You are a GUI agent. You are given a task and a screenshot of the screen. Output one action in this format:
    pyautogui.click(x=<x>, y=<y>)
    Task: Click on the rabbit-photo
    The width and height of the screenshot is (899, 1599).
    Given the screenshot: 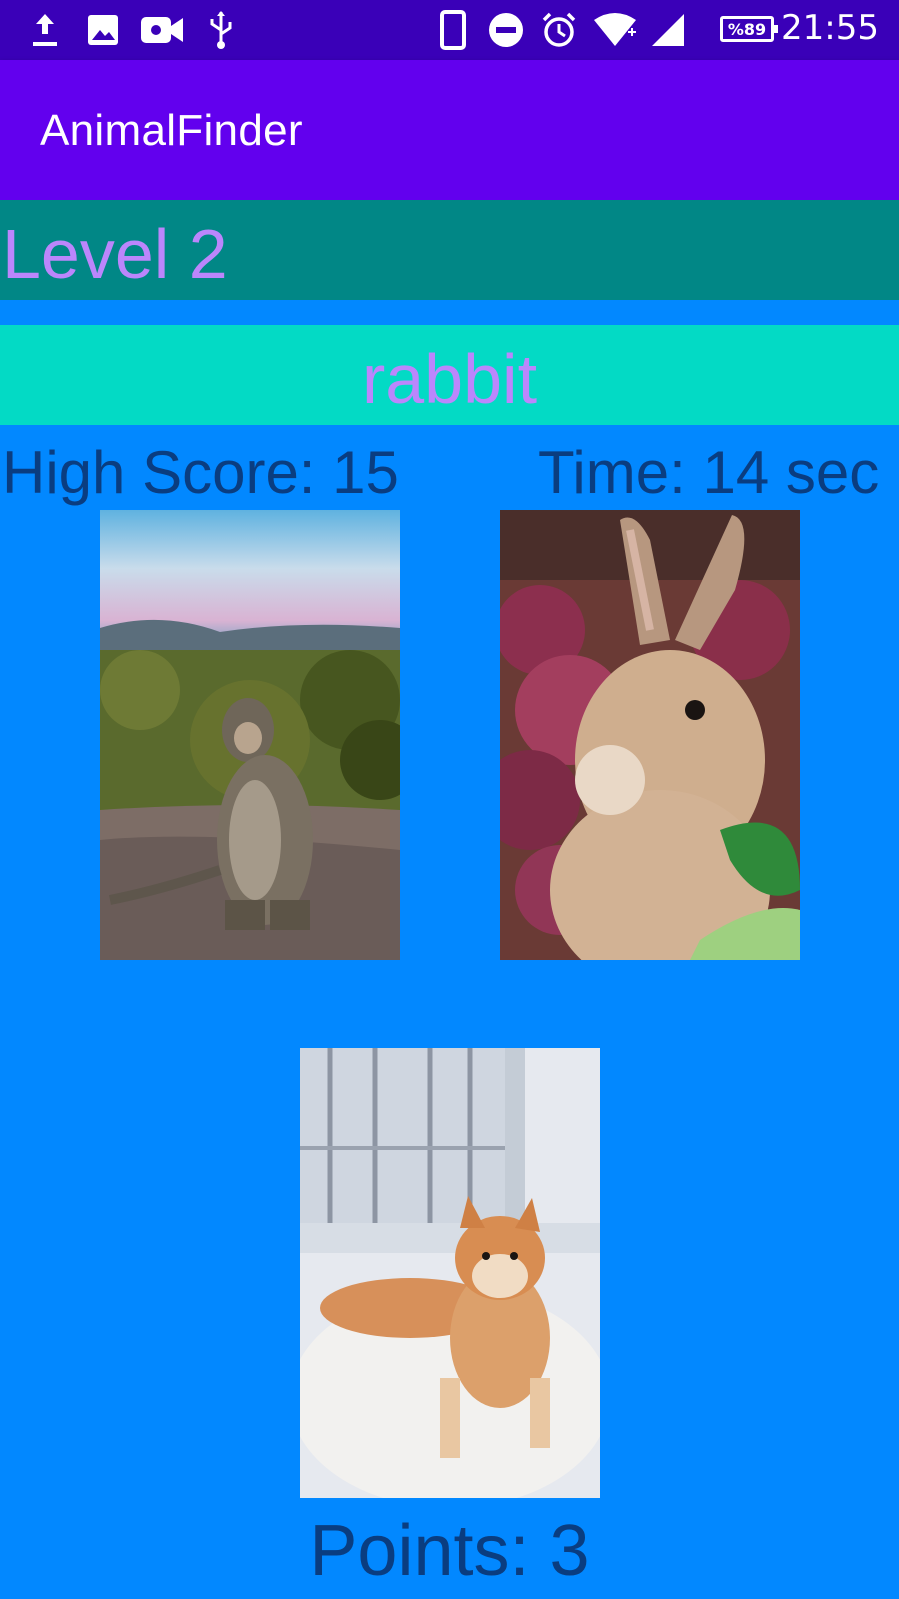 What is the action you would take?
    pyautogui.click(x=650, y=735)
    